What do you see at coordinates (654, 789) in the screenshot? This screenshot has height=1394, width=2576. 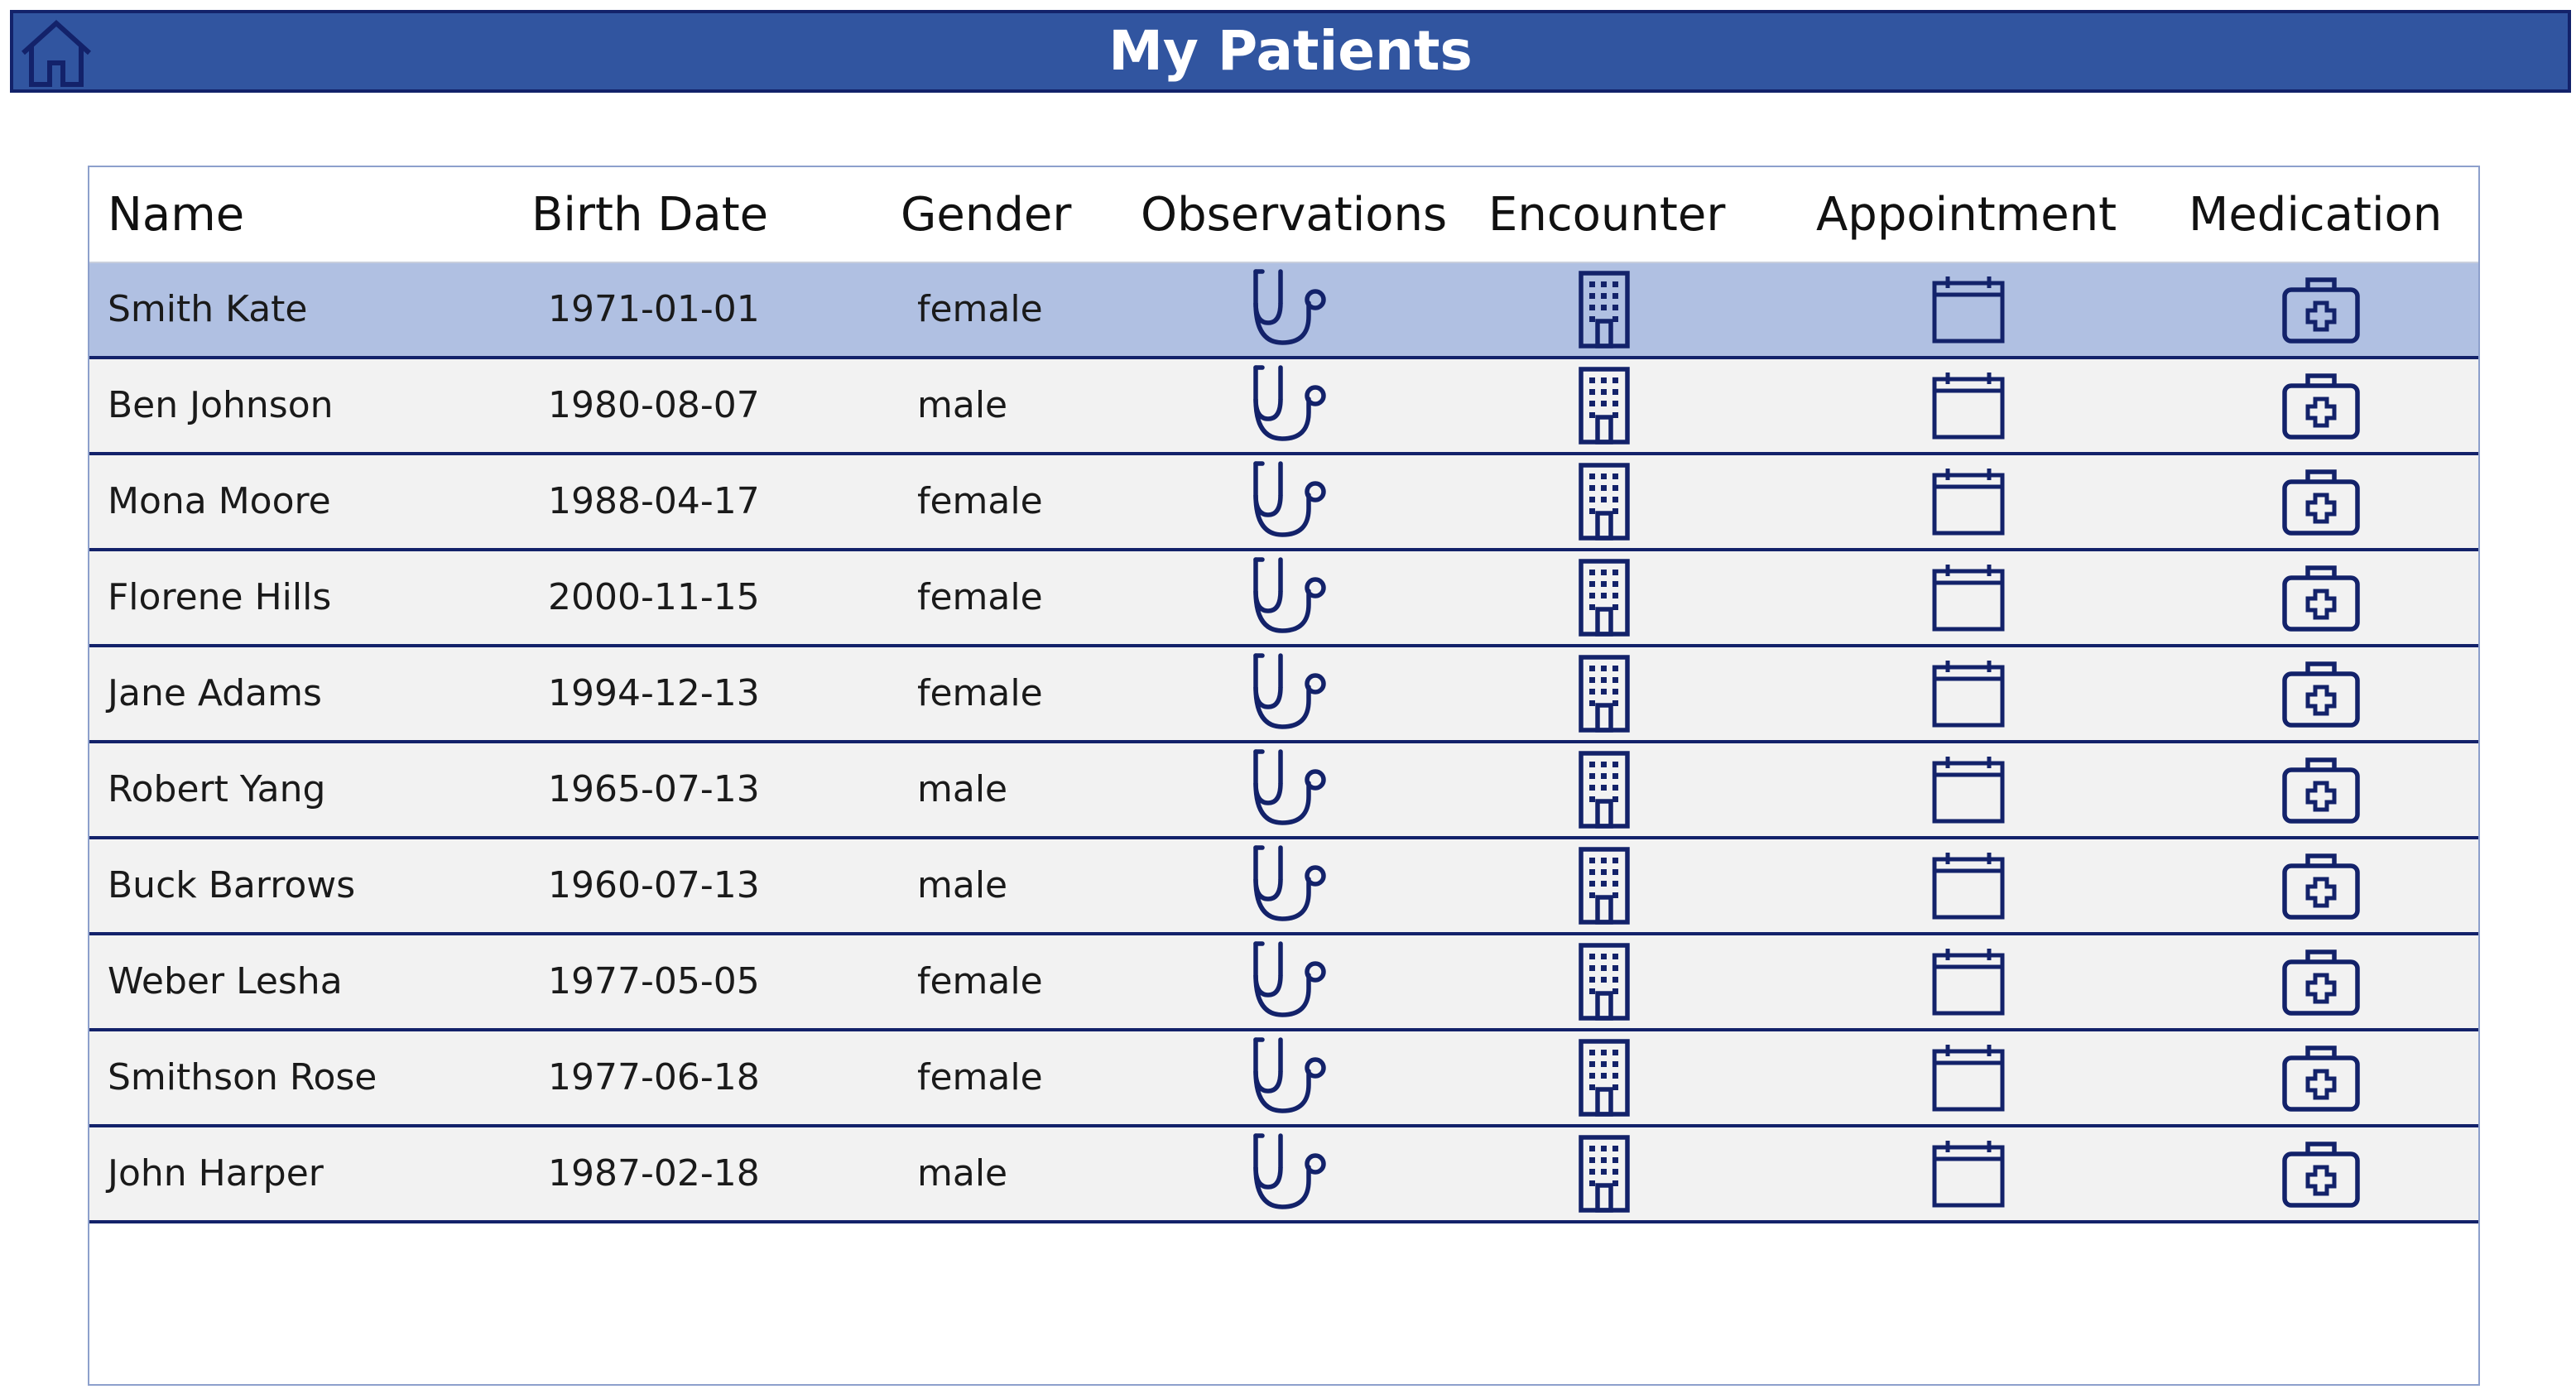 I see `patient-birth-date: 1965-07-13` at bounding box center [654, 789].